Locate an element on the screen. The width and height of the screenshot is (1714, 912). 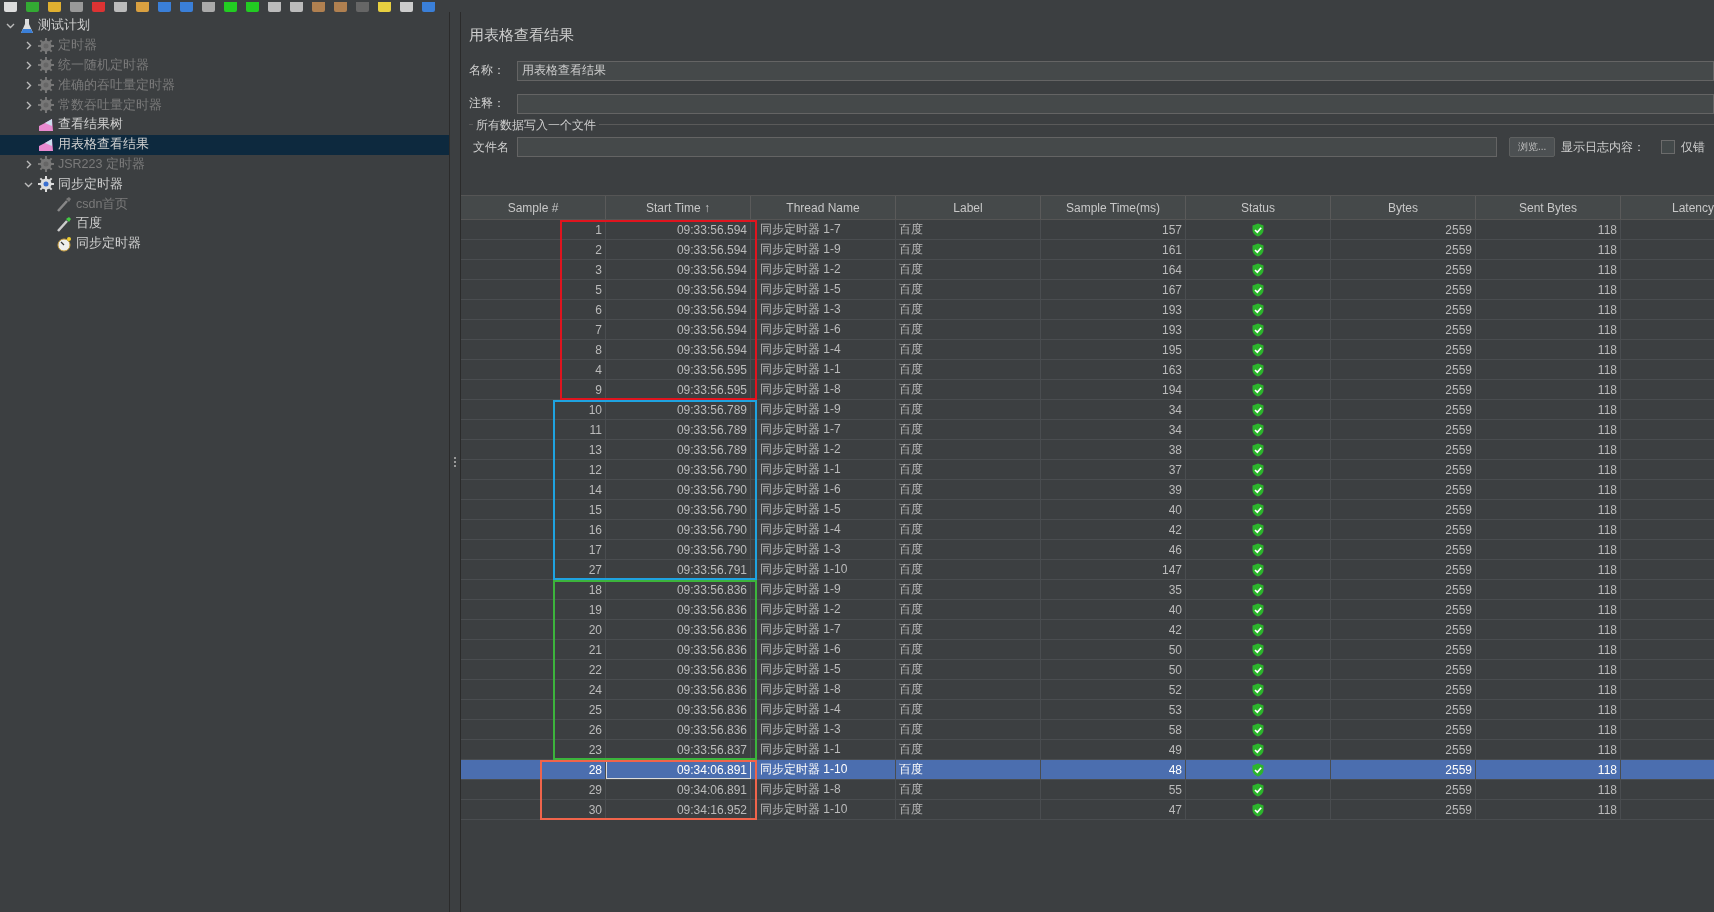
table-row: 24 09:33:56.836 同步定时器 1-8 百度 52 2559 118 is located at coordinates (1087, 690).